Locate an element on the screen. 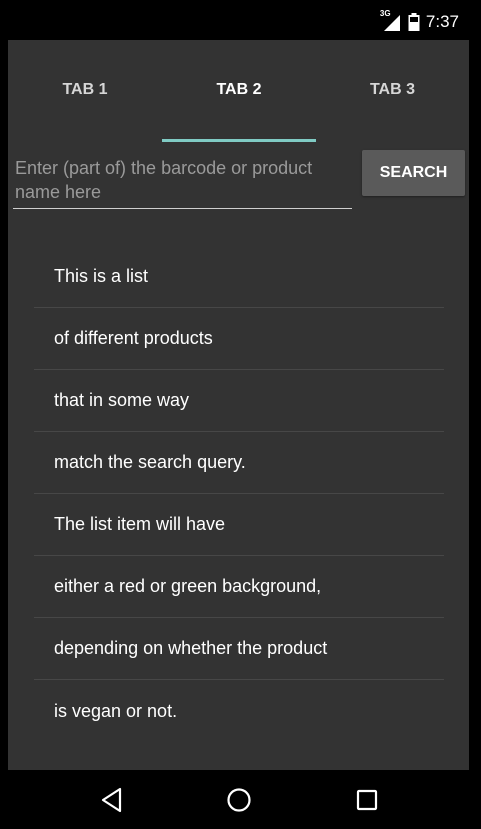 Image resolution: width=481 pixels, height=829 pixels. home-button is located at coordinates (239, 800).